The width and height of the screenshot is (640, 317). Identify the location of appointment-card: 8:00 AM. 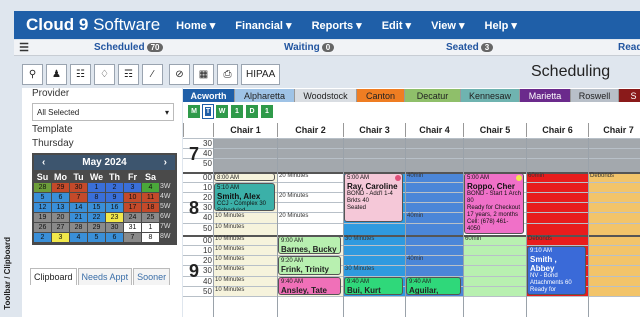
(244, 176).